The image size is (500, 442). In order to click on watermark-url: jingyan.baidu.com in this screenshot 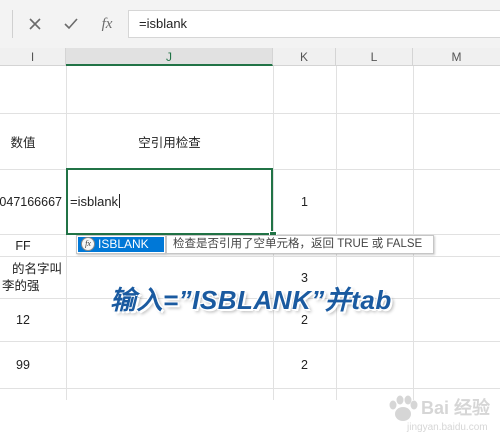, I will do `click(447, 427)`.